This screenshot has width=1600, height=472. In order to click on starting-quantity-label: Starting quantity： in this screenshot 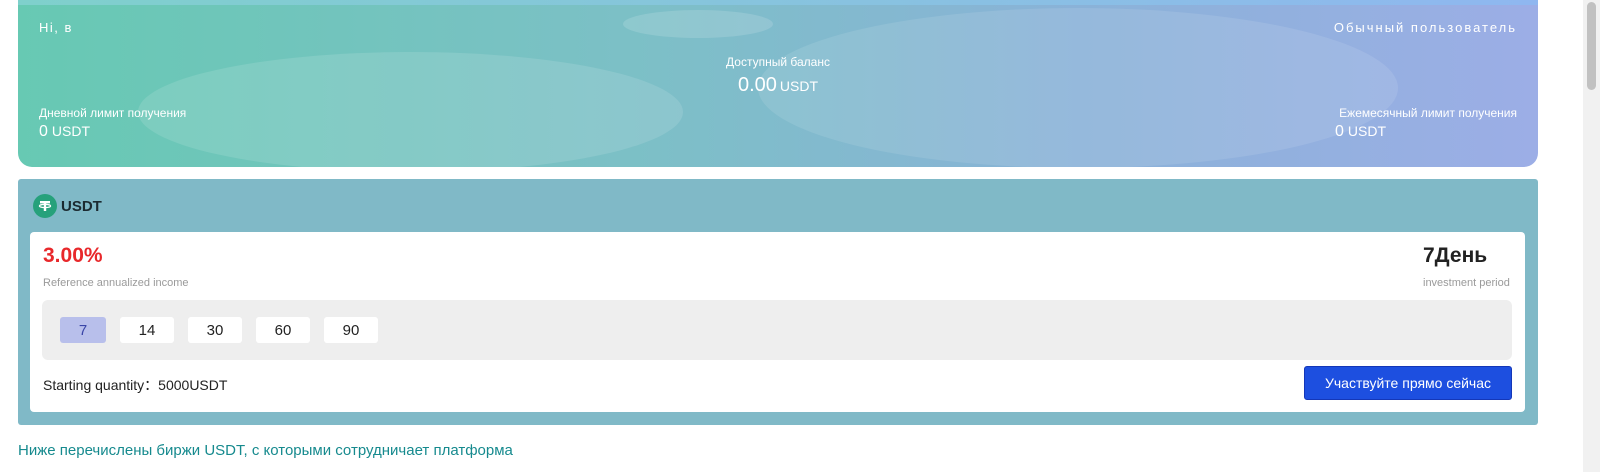, I will do `click(101, 385)`.